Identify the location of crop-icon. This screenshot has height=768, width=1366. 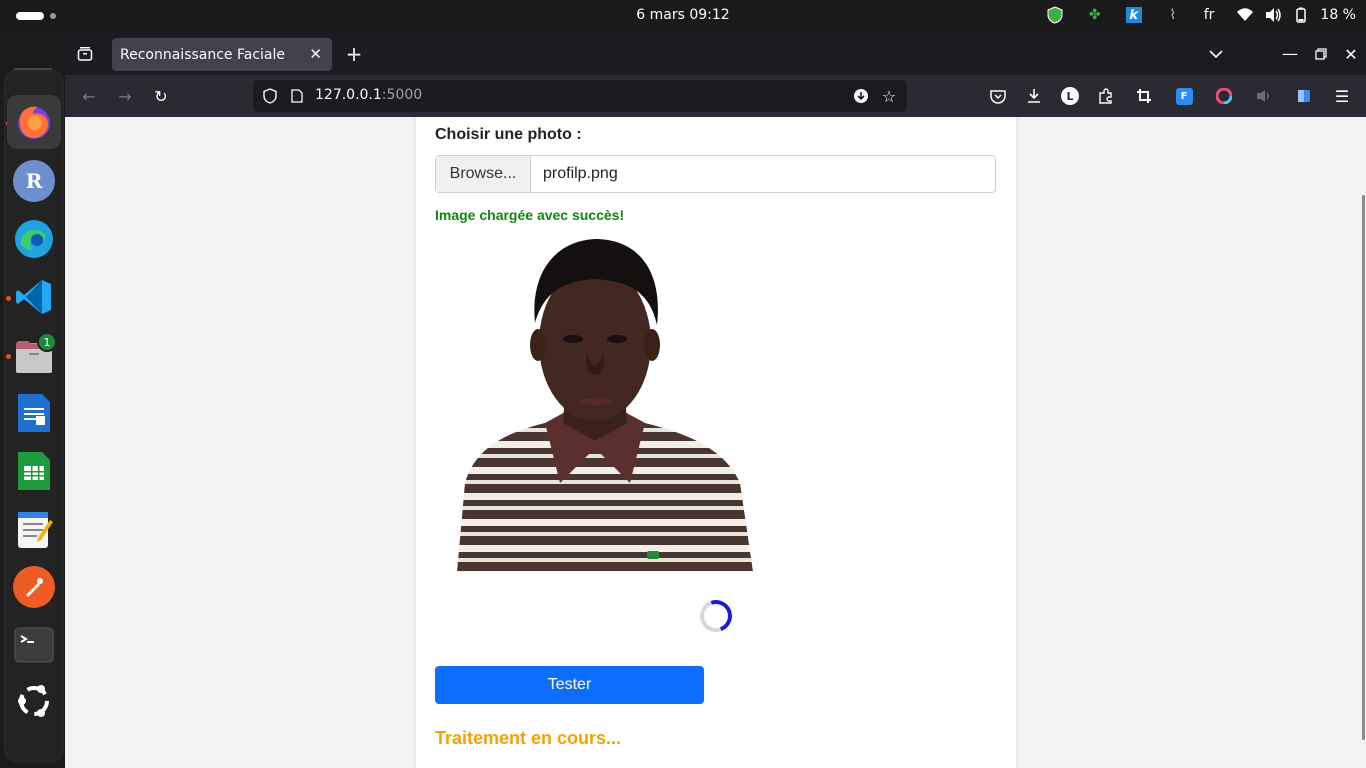
(1144, 96).